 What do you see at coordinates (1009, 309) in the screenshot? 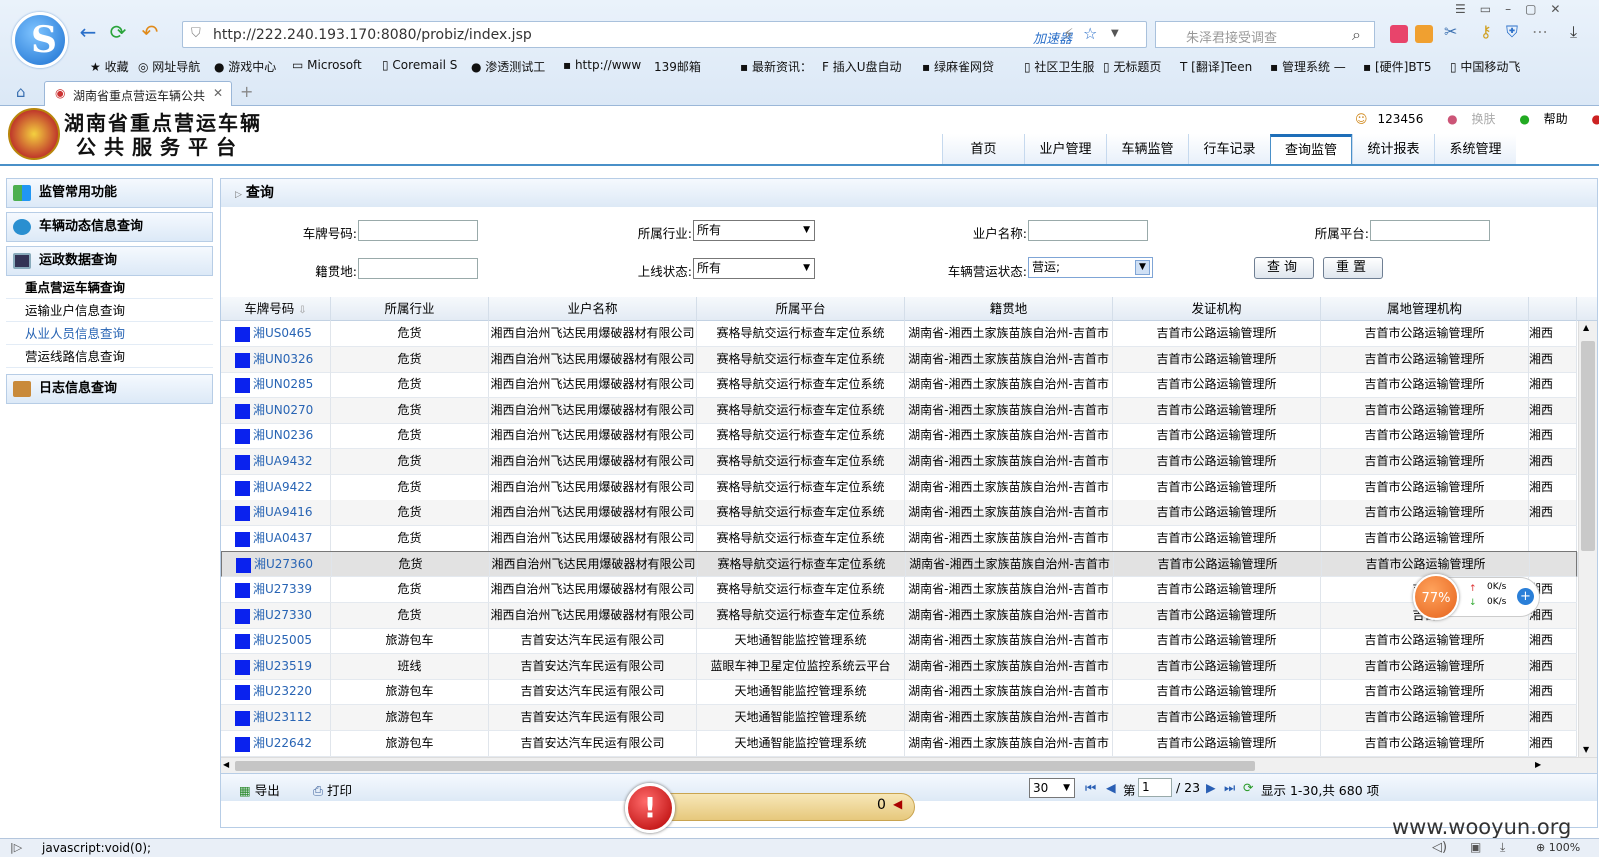
I see `col-header-origin: 籍贯地` at bounding box center [1009, 309].